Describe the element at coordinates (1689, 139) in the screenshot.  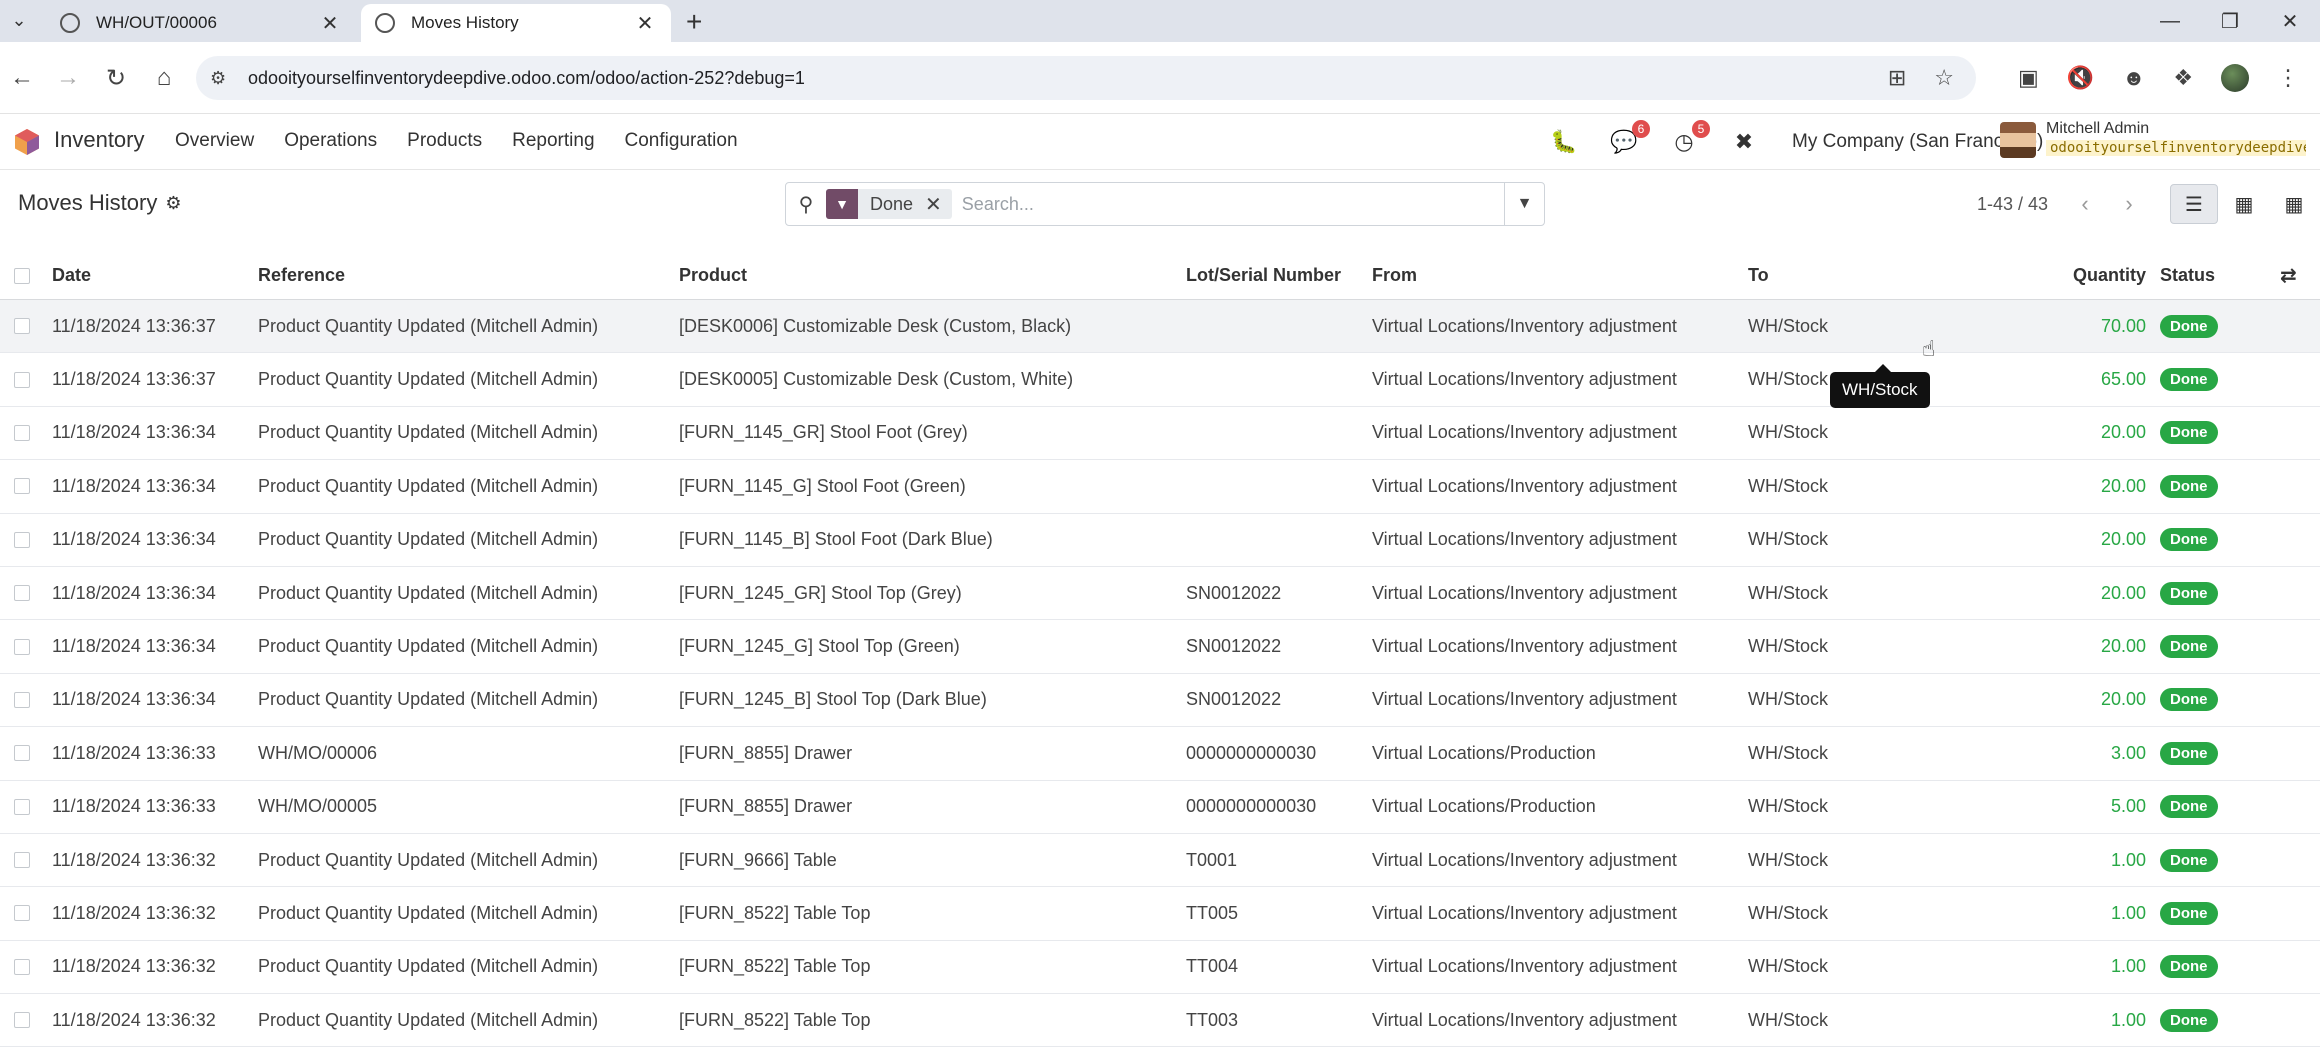
I see `activities-clock-icon: ◷ 5` at that location.